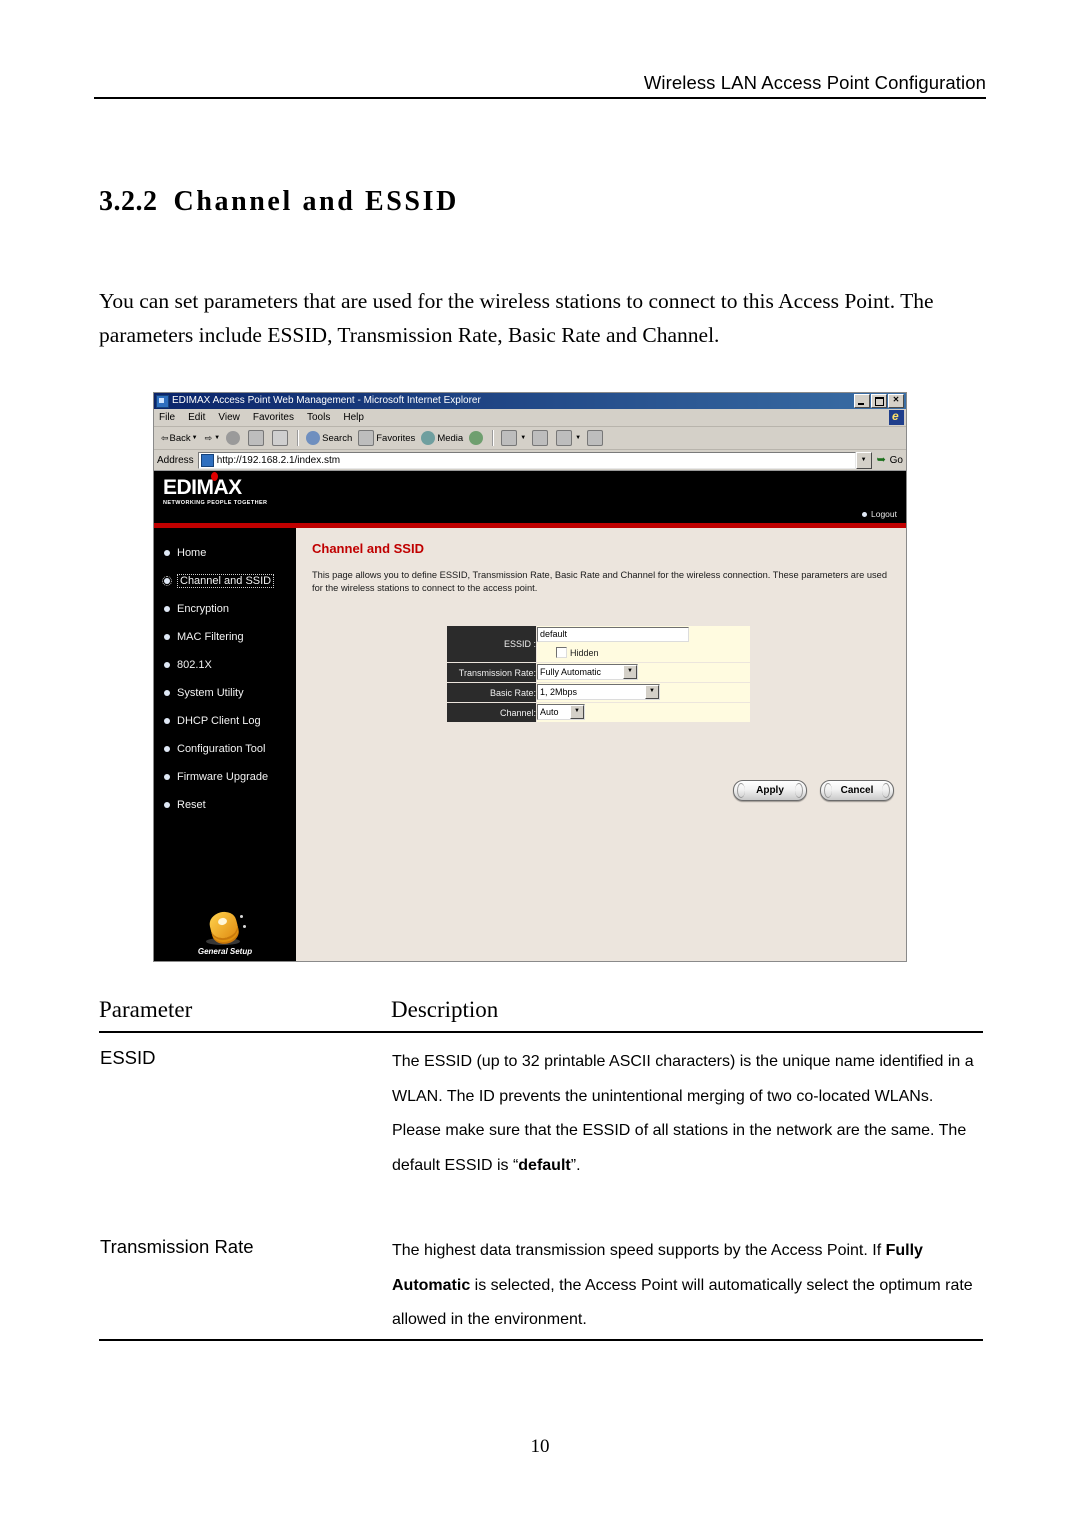 Image resolution: width=1080 pixels, height=1528 pixels. What do you see at coordinates (561, 653) in the screenshot?
I see `hidden-checkbox` at bounding box center [561, 653].